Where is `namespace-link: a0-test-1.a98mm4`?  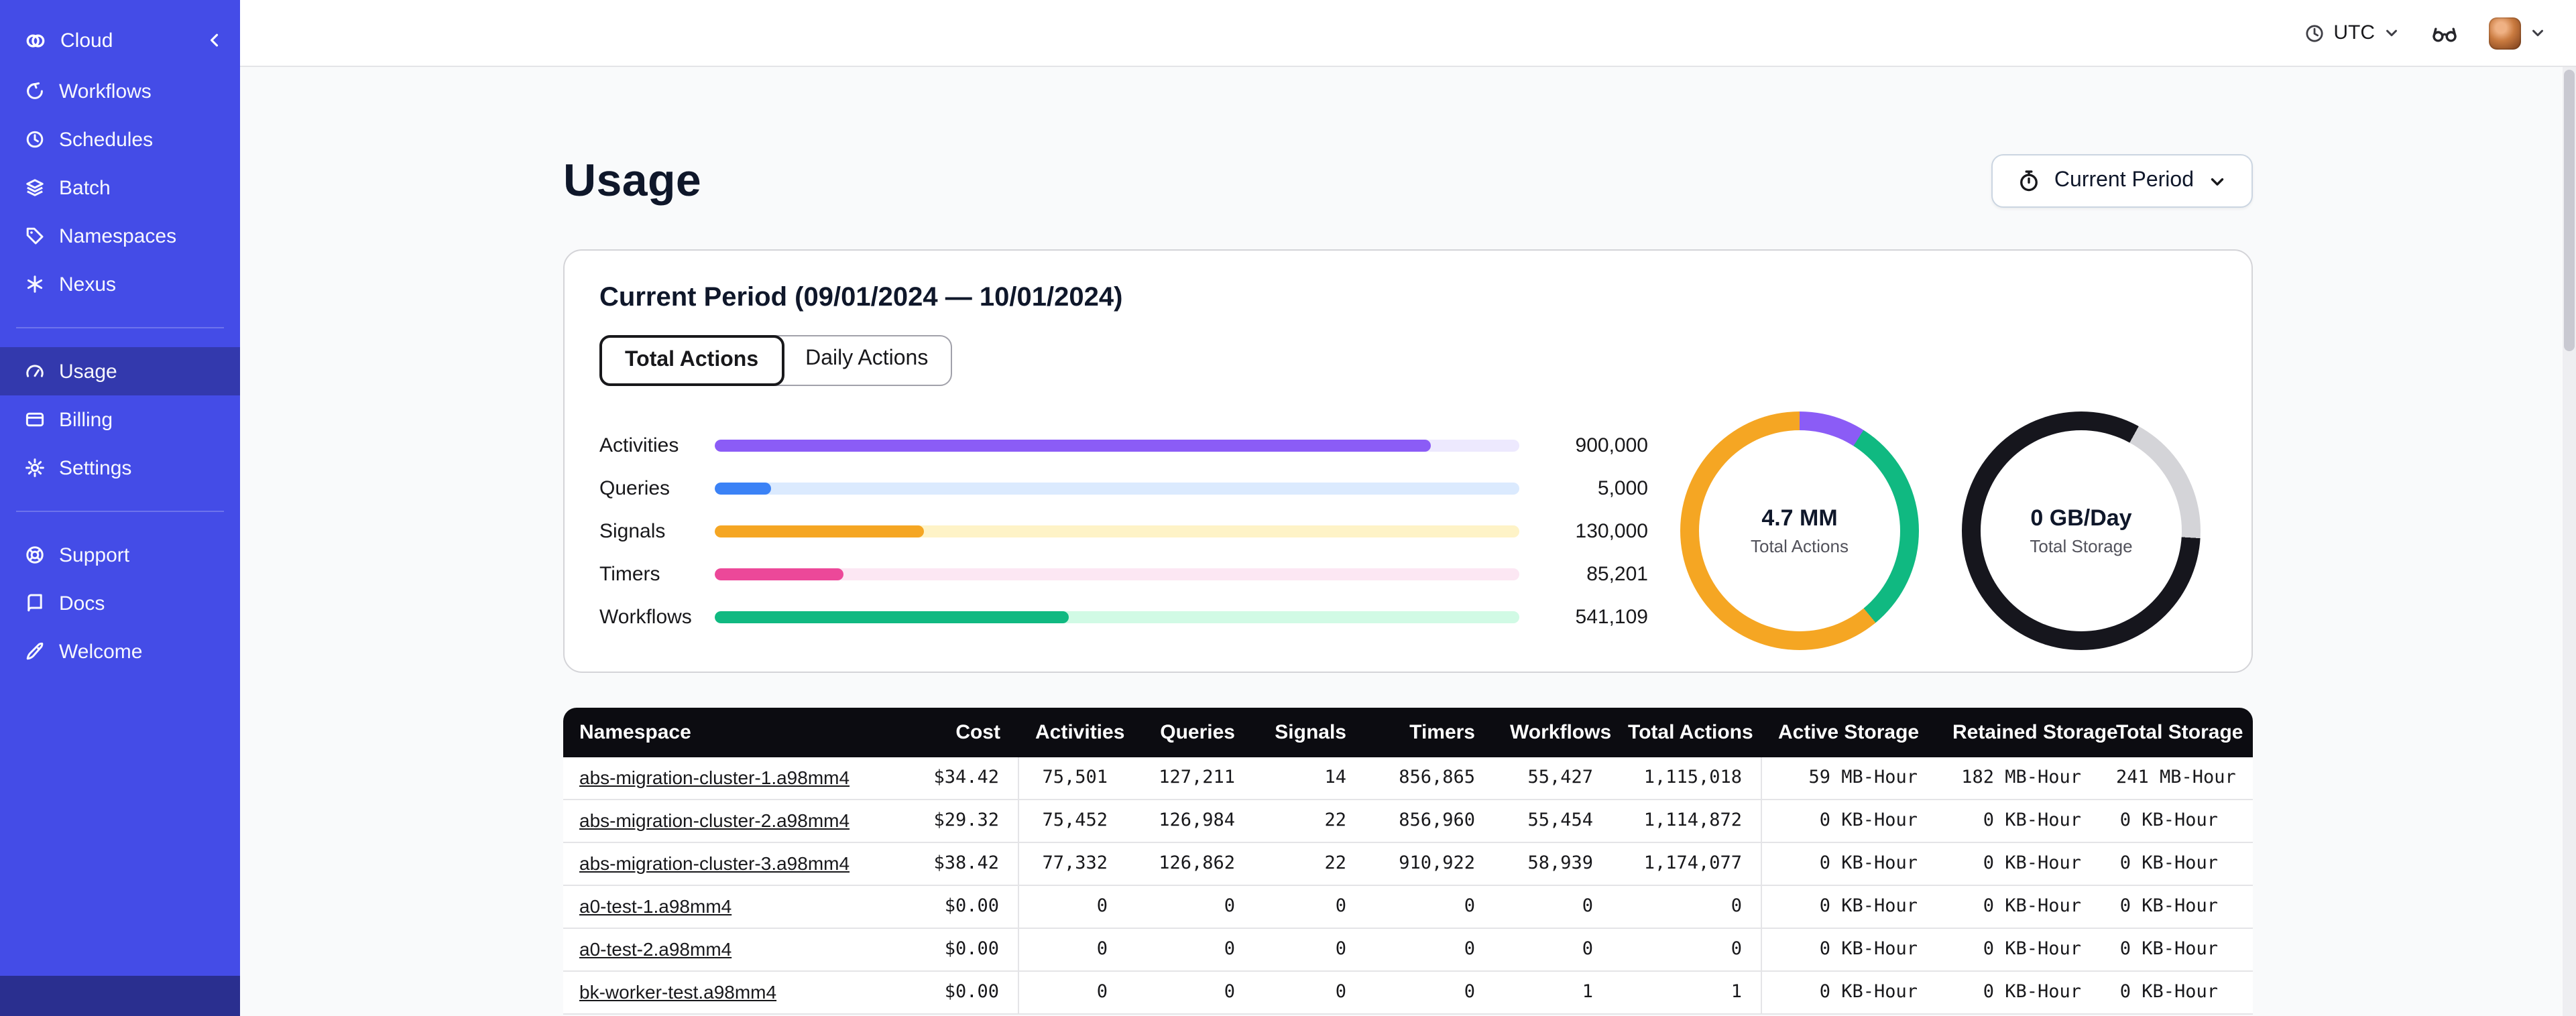 namespace-link: a0-test-1.a98mm4 is located at coordinates (655, 906).